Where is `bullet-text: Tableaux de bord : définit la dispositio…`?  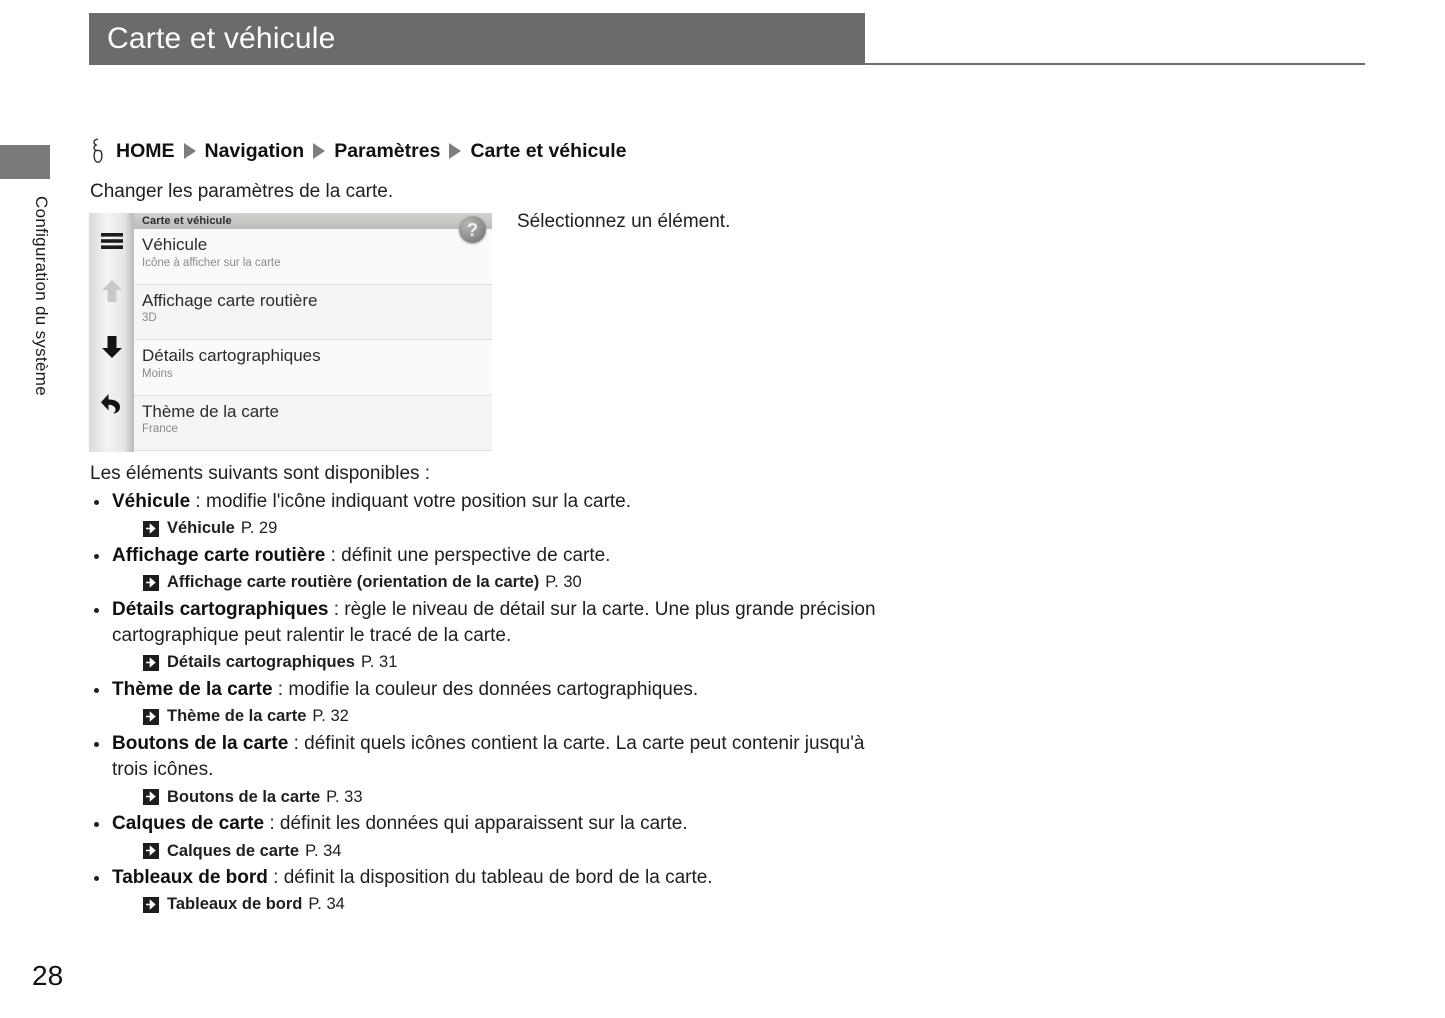 bullet-text: Tableaux de bord : définit la dispositio… is located at coordinates (490, 878).